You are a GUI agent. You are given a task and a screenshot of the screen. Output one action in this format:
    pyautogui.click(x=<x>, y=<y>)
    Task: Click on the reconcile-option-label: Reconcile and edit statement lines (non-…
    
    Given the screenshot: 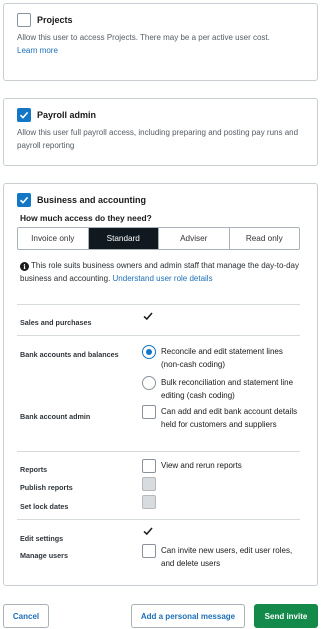 What is the action you would take?
    pyautogui.click(x=222, y=358)
    